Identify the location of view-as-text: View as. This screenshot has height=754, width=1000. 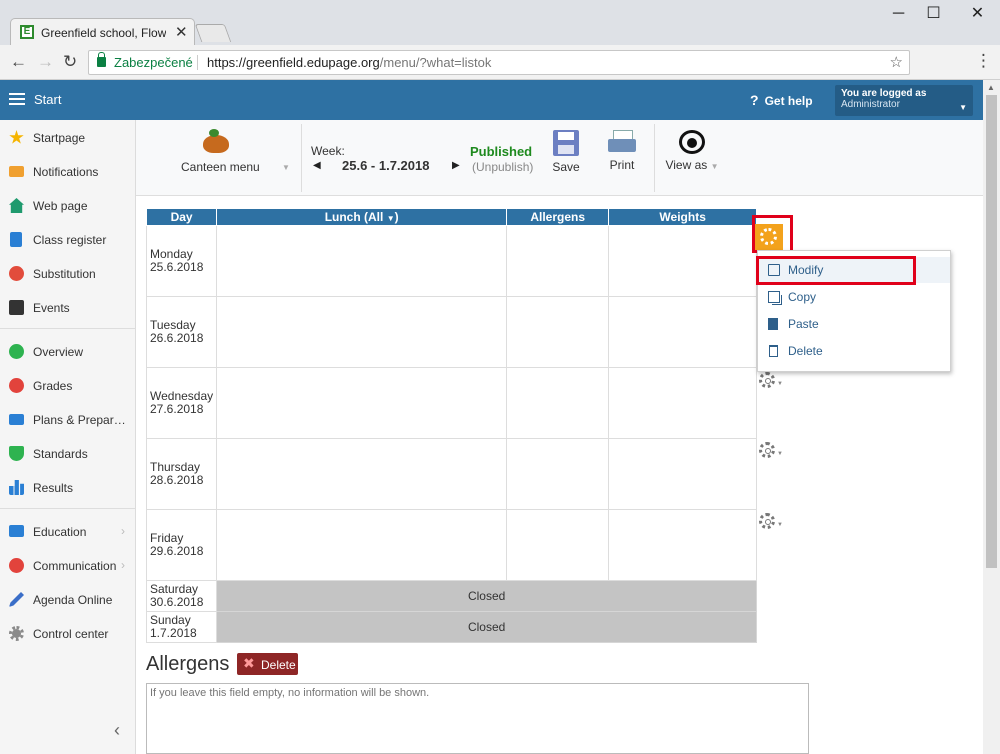
(686, 165).